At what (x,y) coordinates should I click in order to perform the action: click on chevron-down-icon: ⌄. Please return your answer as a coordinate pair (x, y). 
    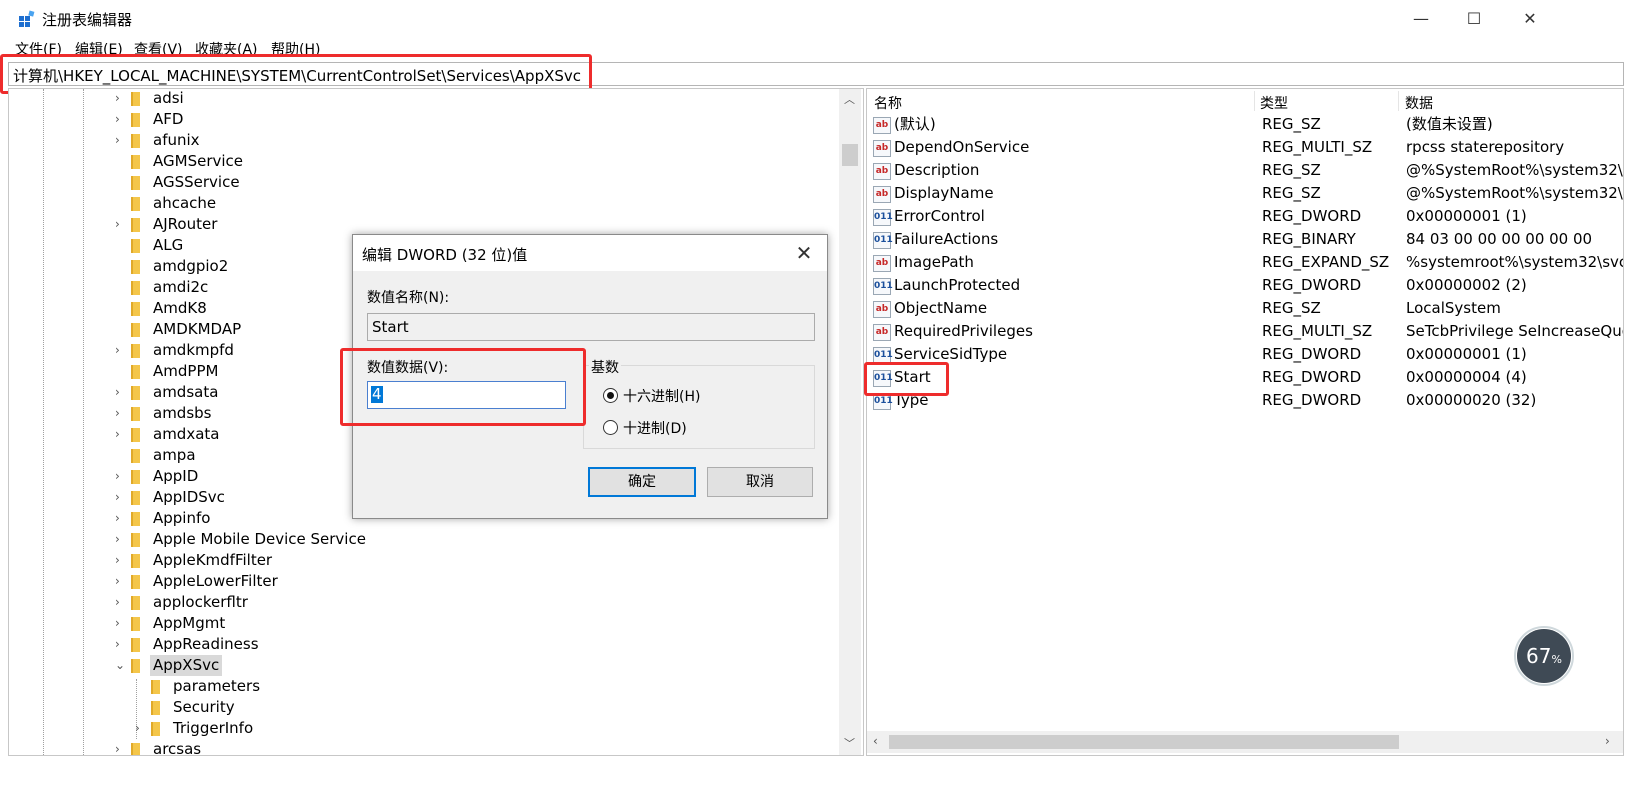
    Looking at the image, I should click on (122, 665).